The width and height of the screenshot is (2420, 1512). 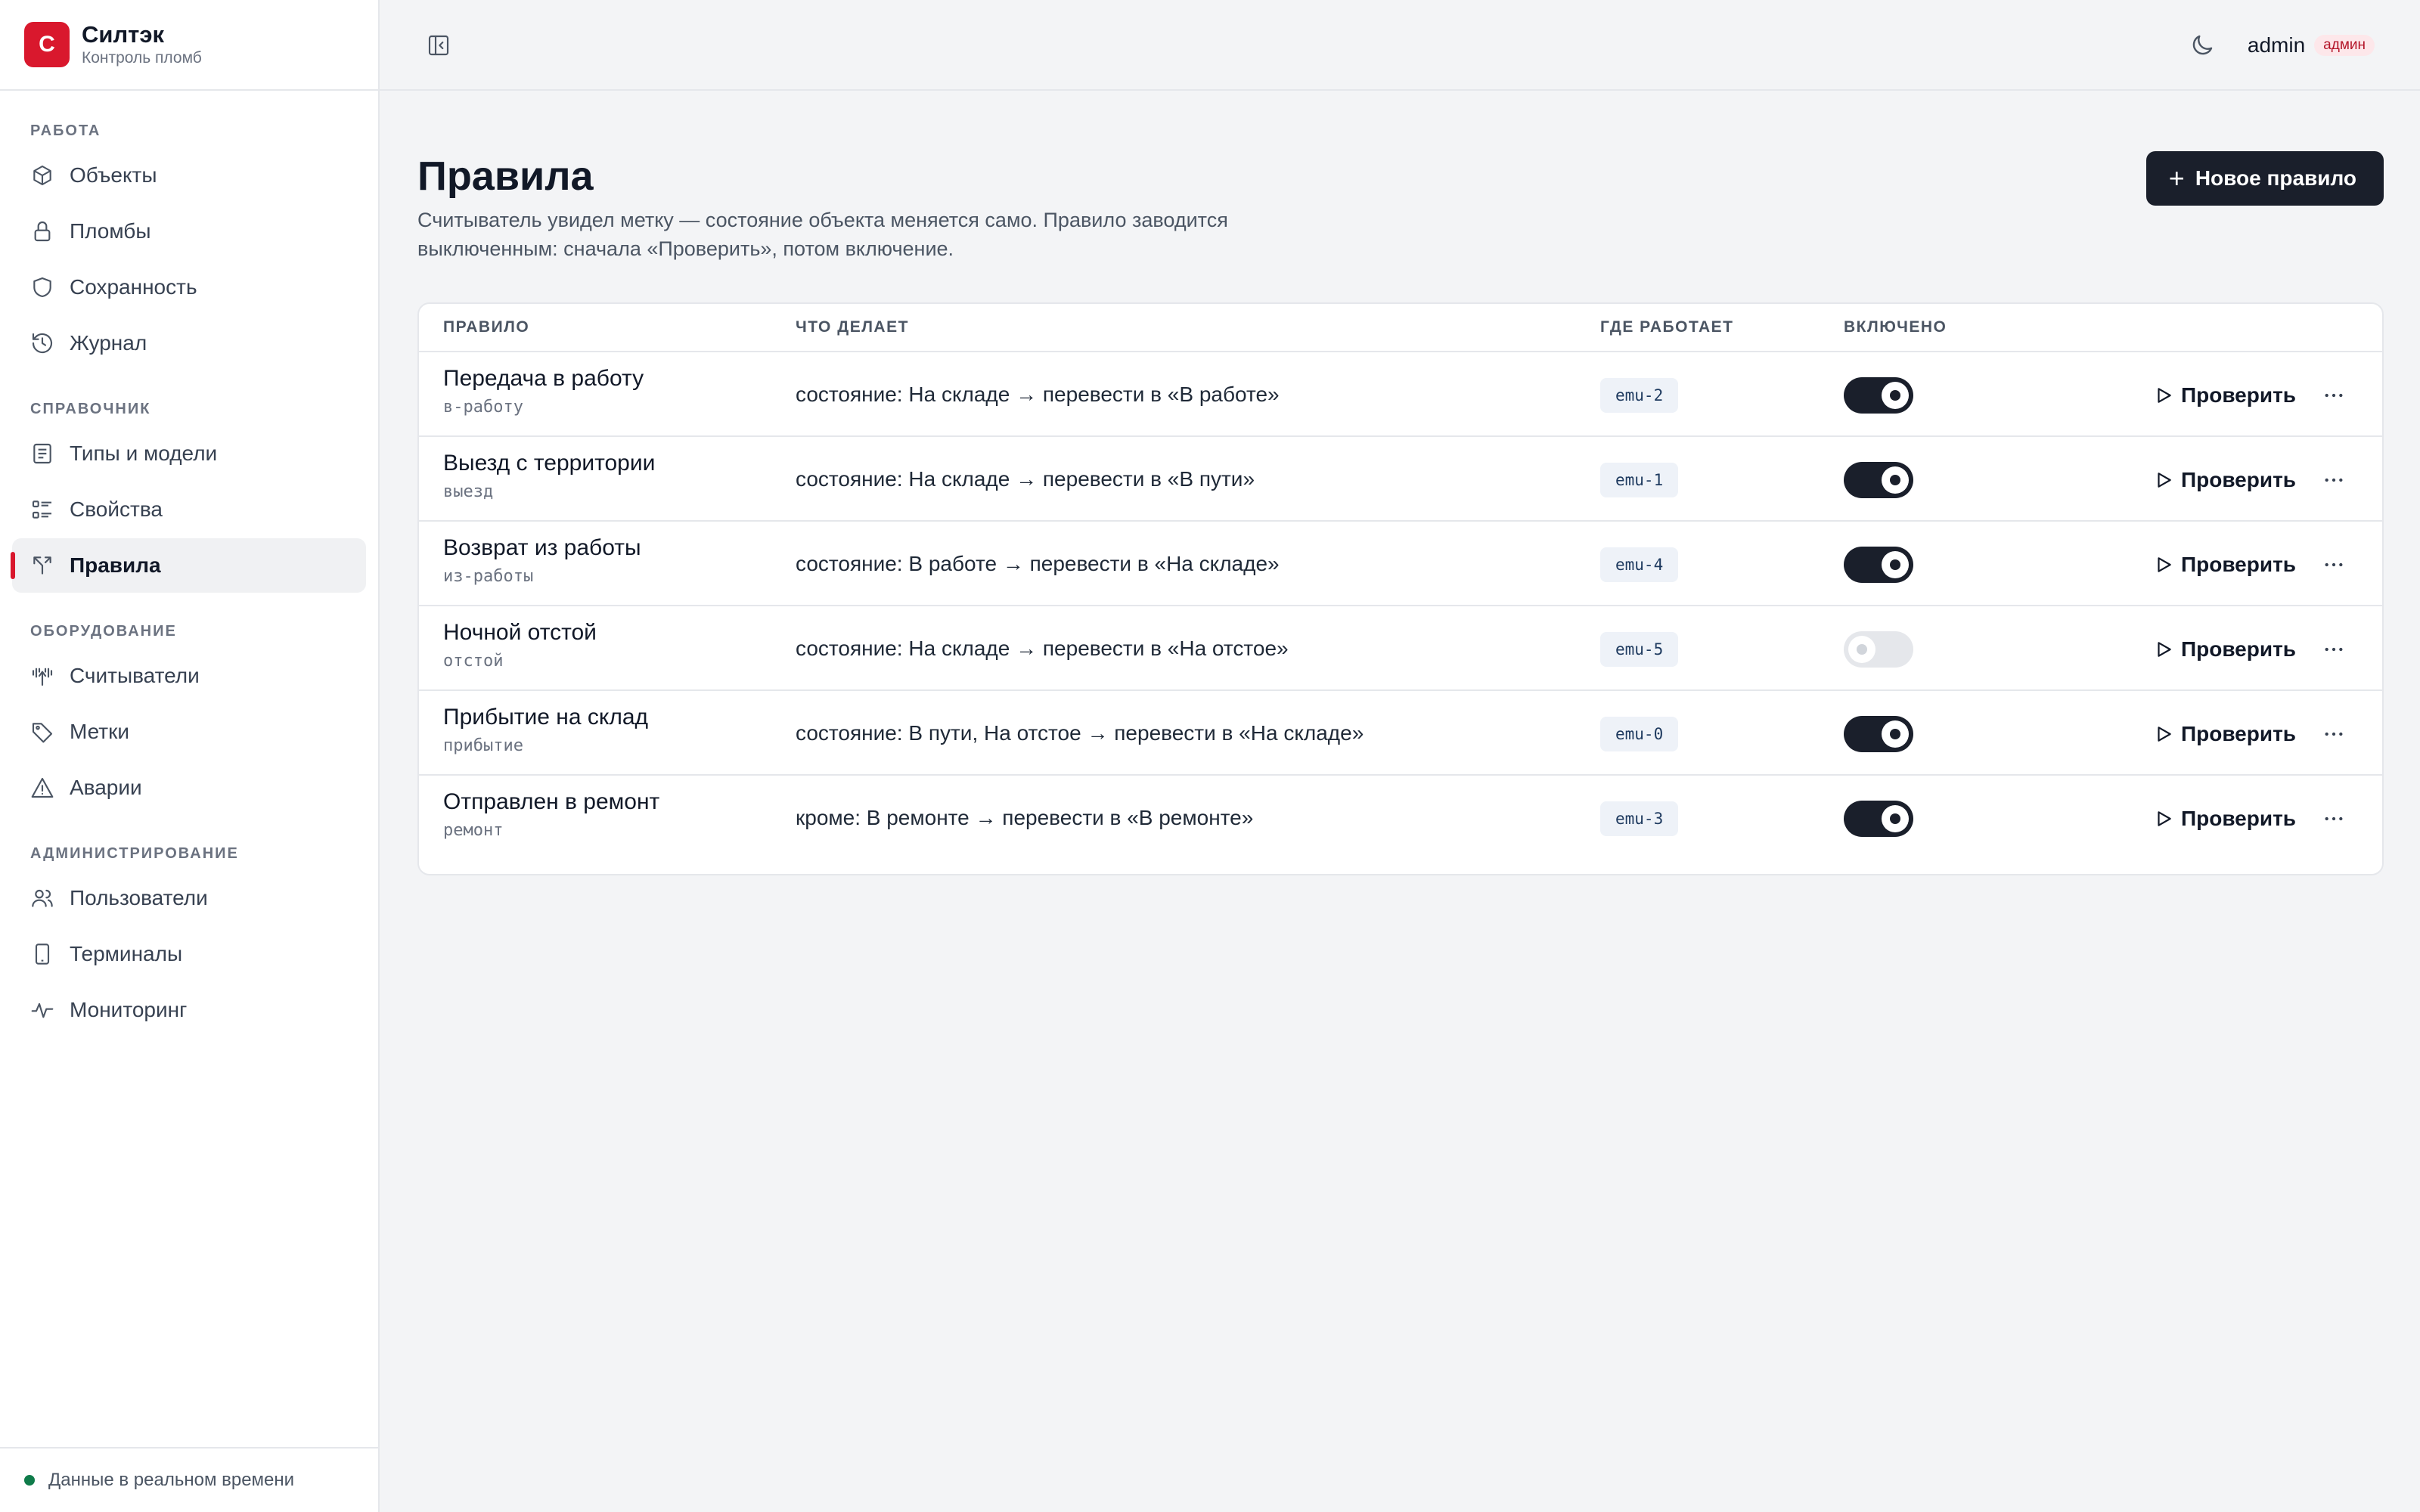 I want to click on rule-title: Отправлен в ремонт, so click(x=551, y=802).